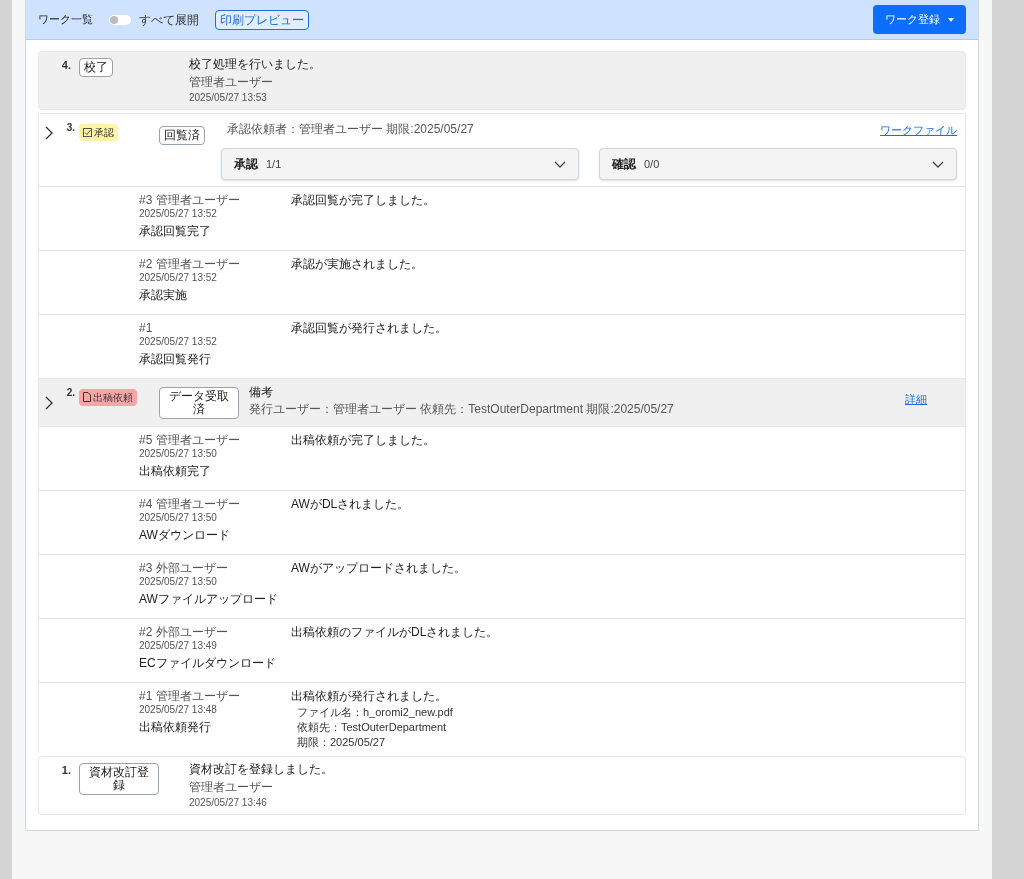 The image size is (1024, 879). I want to click on history-action: AWファイルアップロード, so click(209, 599).